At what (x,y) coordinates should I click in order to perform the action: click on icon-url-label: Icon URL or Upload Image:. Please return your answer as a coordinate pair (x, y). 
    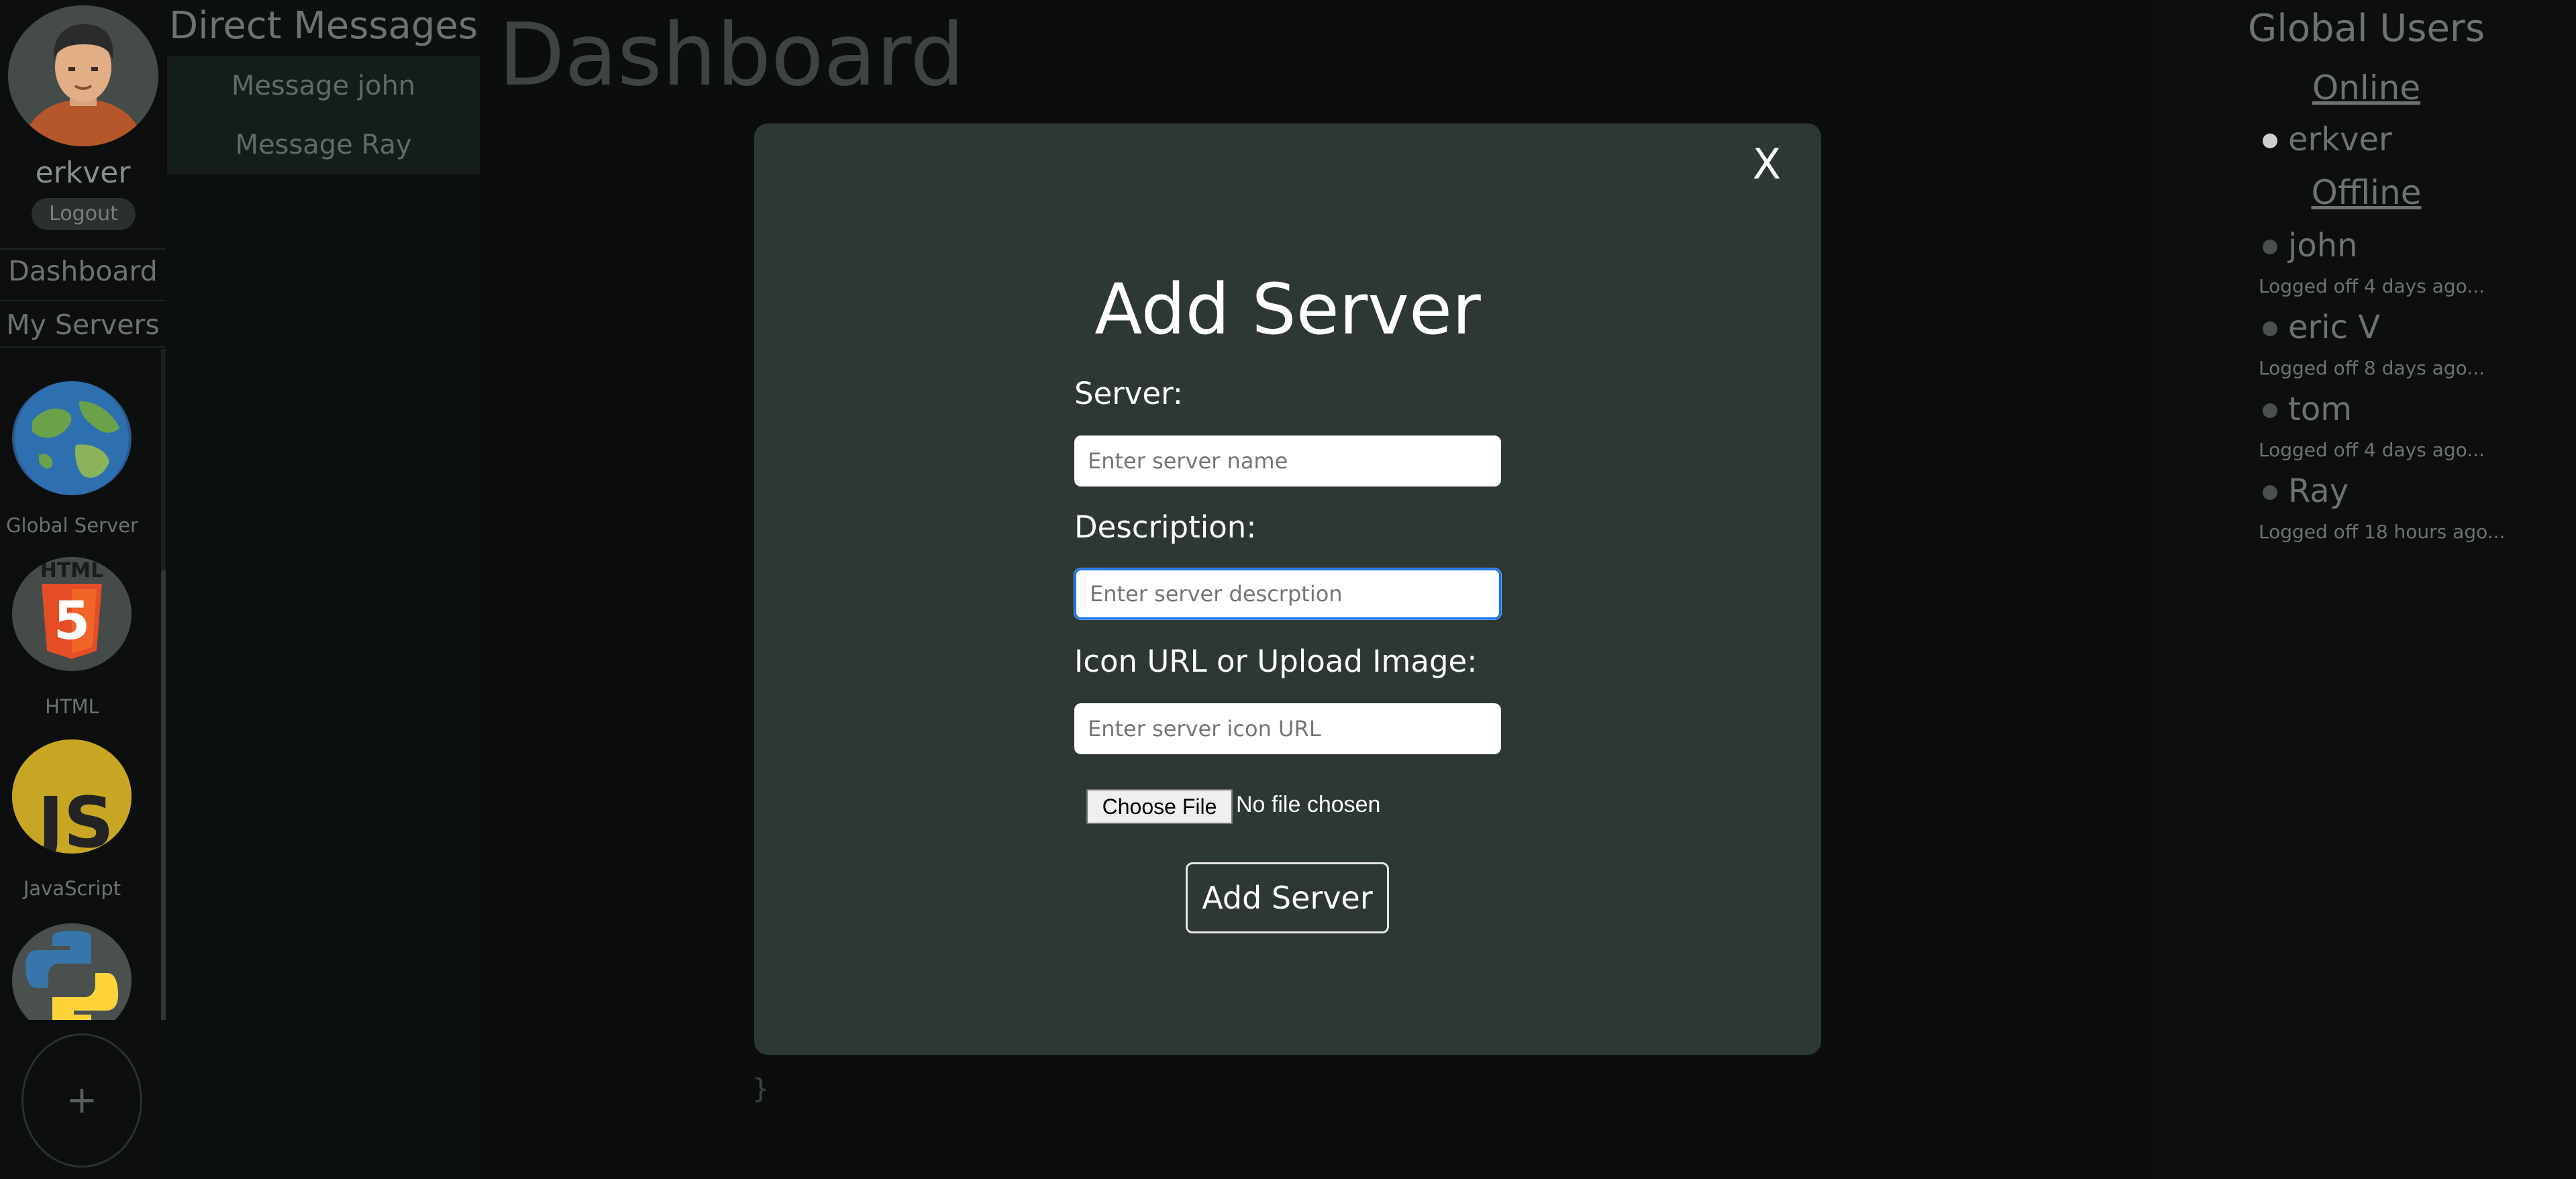
    Looking at the image, I should click on (1276, 661).